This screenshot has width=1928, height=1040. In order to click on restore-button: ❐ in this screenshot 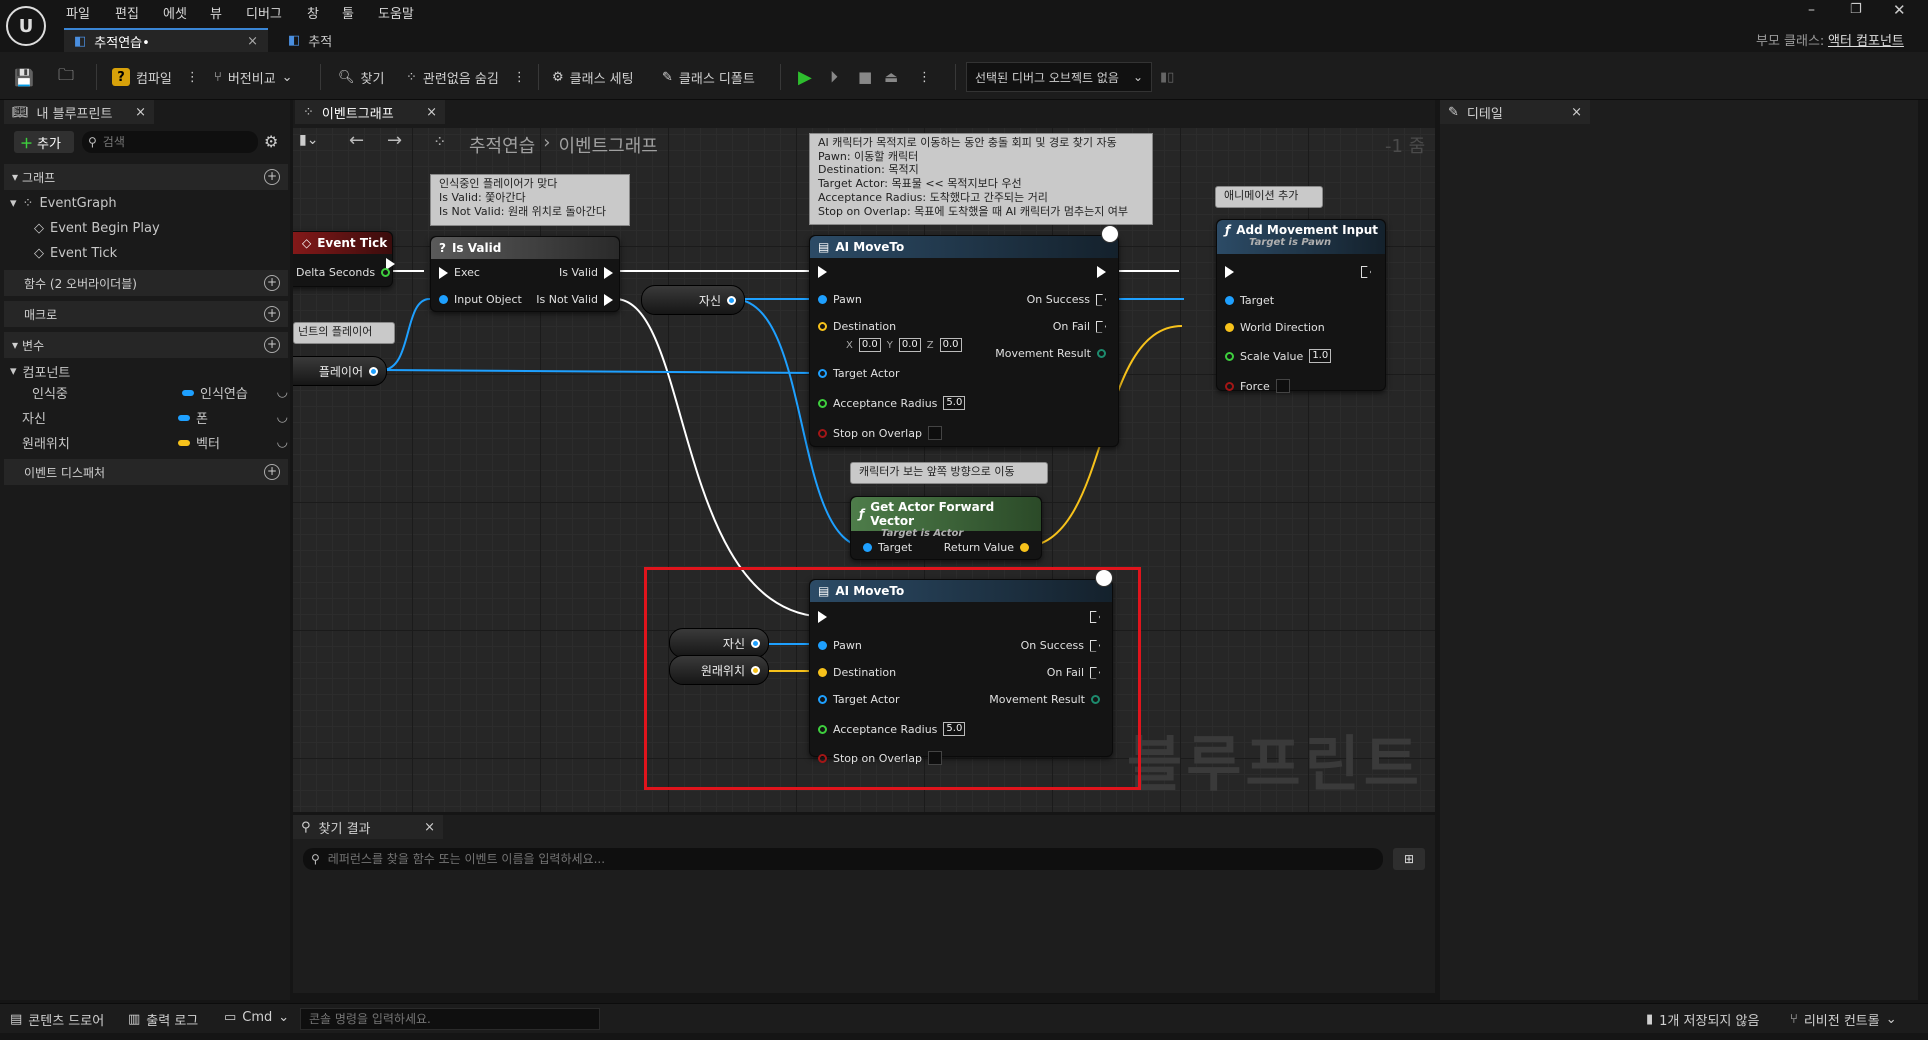, I will do `click(1856, 9)`.